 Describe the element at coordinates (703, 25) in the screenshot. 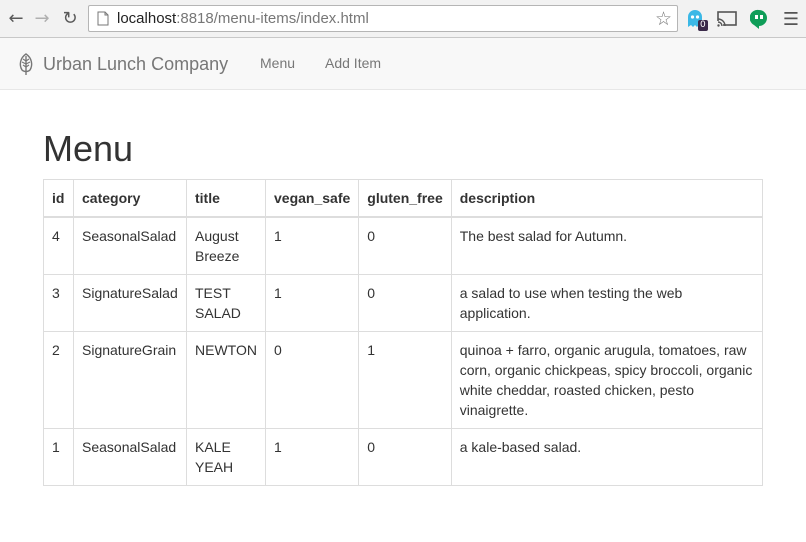

I see `extension-badge: 0` at that location.